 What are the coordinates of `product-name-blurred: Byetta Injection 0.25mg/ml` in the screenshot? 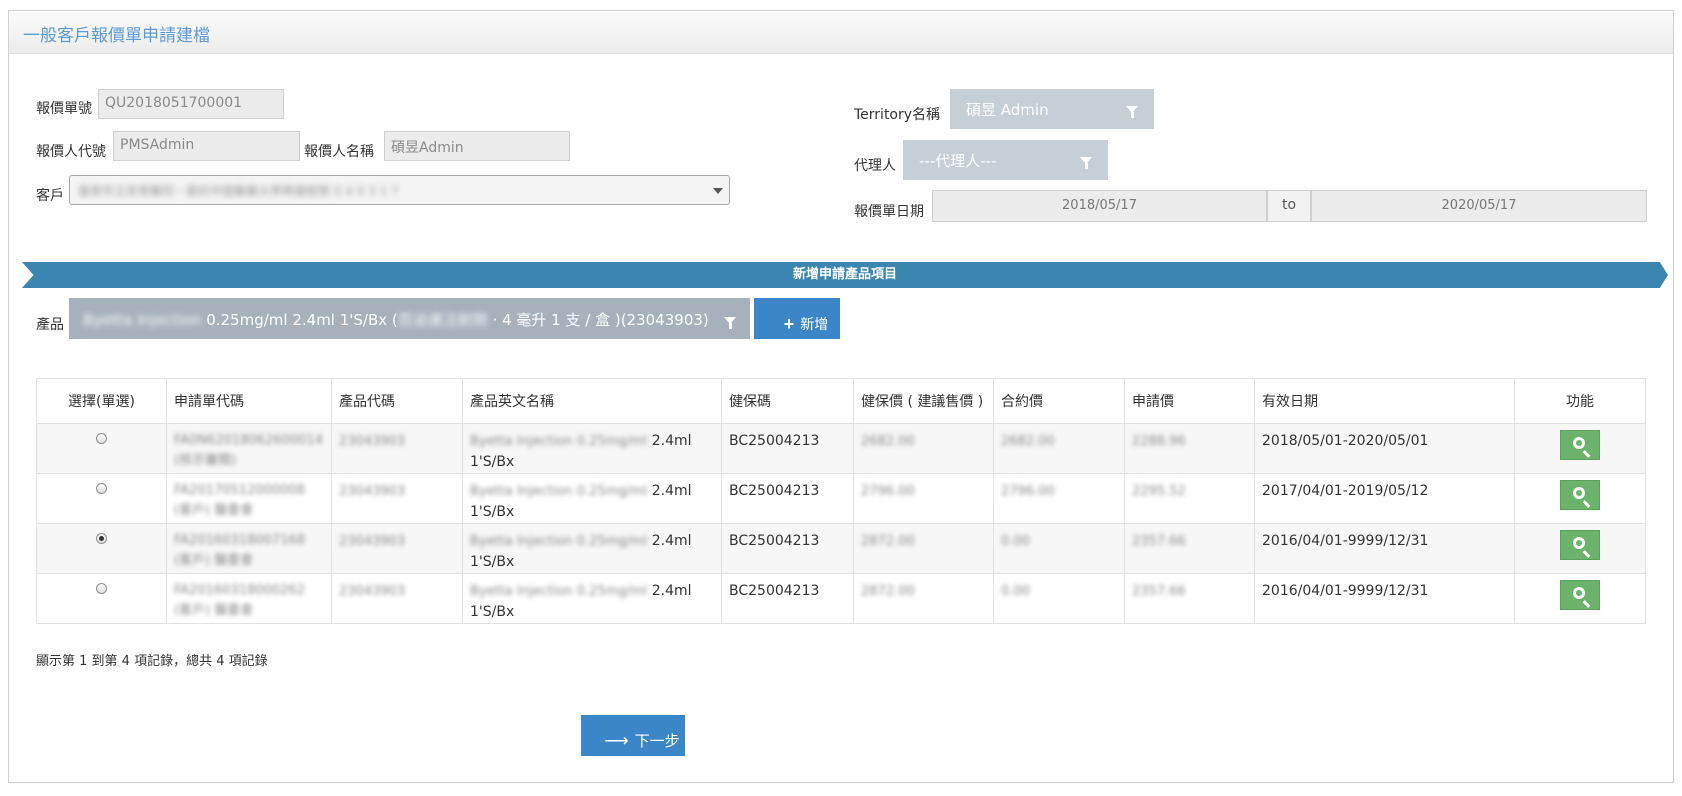 It's located at (559, 541).